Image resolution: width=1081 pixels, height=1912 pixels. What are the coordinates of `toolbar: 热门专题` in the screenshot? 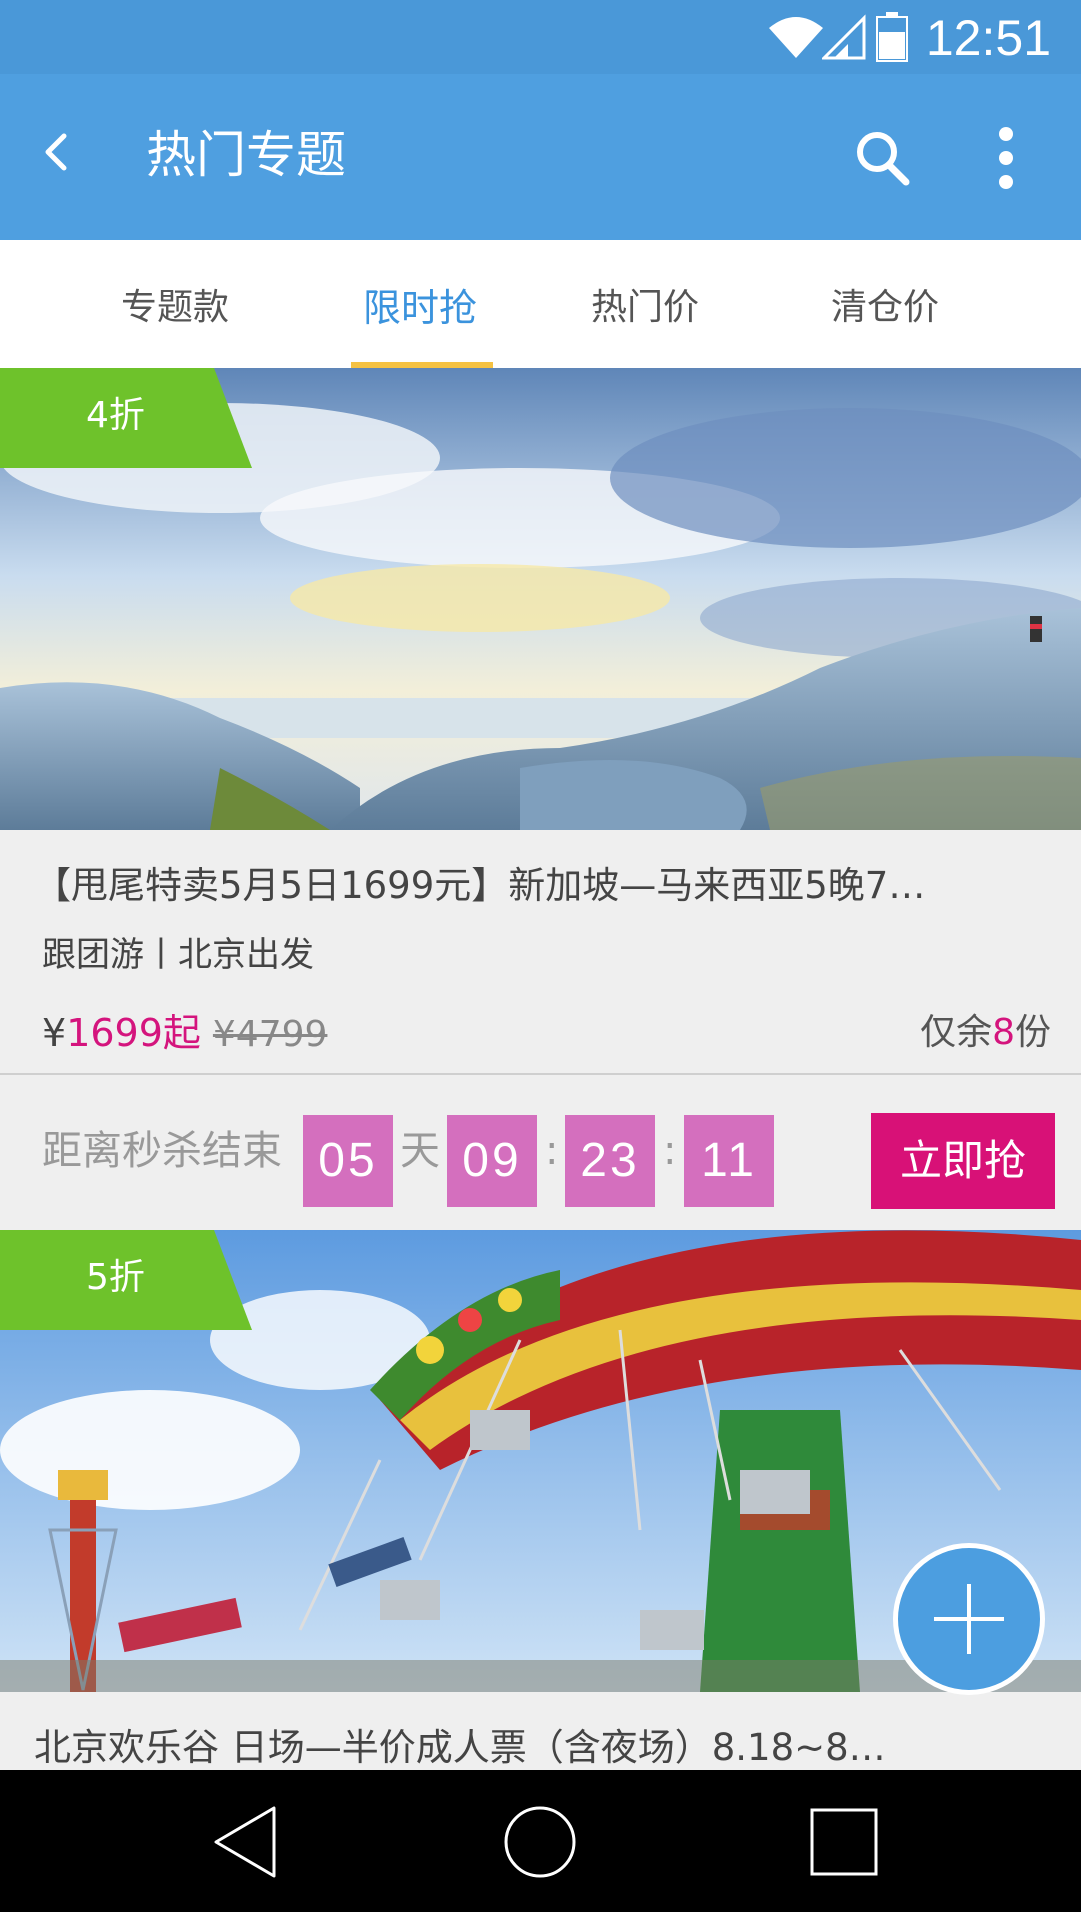 It's located at (540, 157).